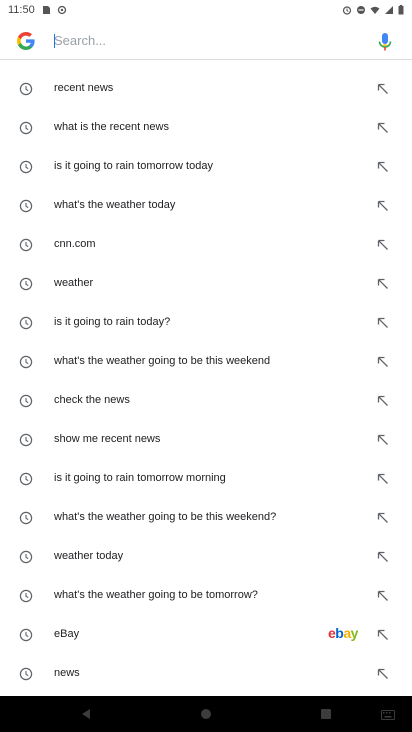 The image size is (412, 732). Describe the element at coordinates (206, 206) in the screenshot. I see `suggestion-item: what's the weather today` at that location.